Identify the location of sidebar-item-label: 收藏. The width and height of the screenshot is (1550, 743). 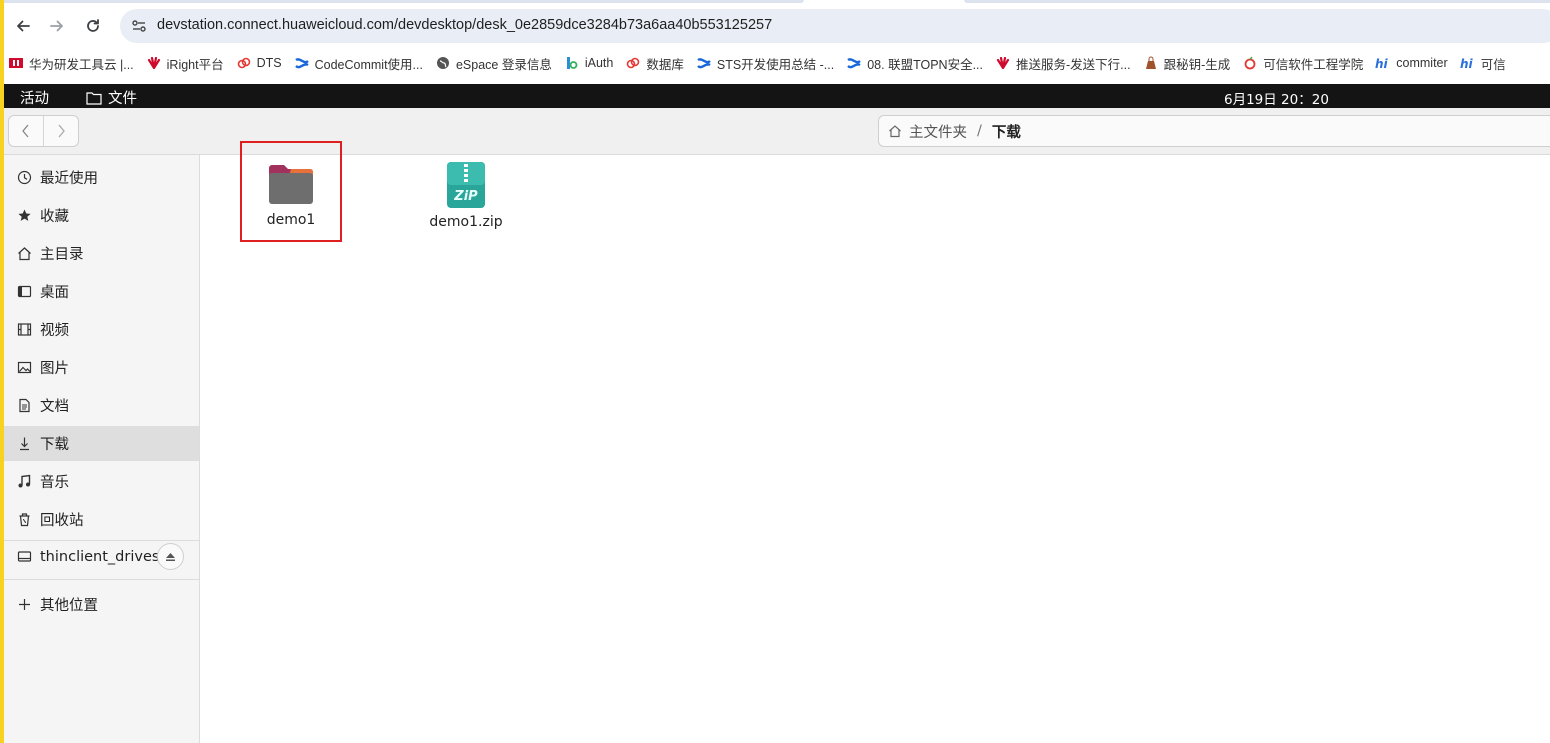
(54, 217).